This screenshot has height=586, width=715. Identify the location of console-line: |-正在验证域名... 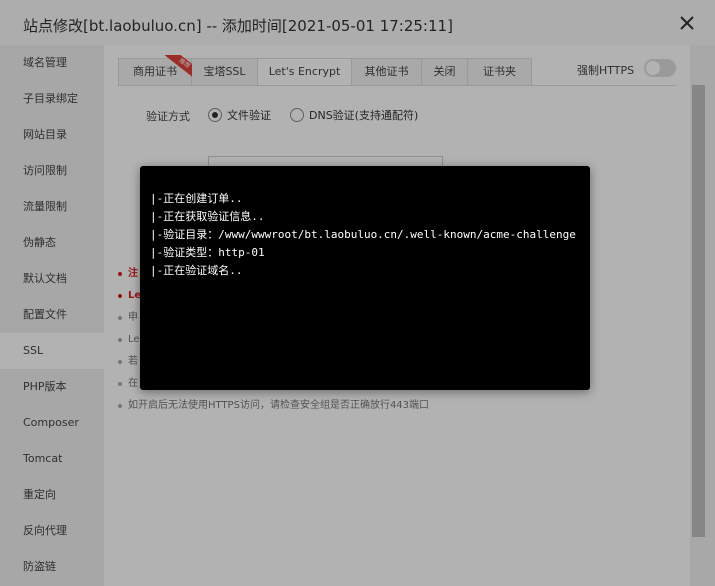
(196, 270).